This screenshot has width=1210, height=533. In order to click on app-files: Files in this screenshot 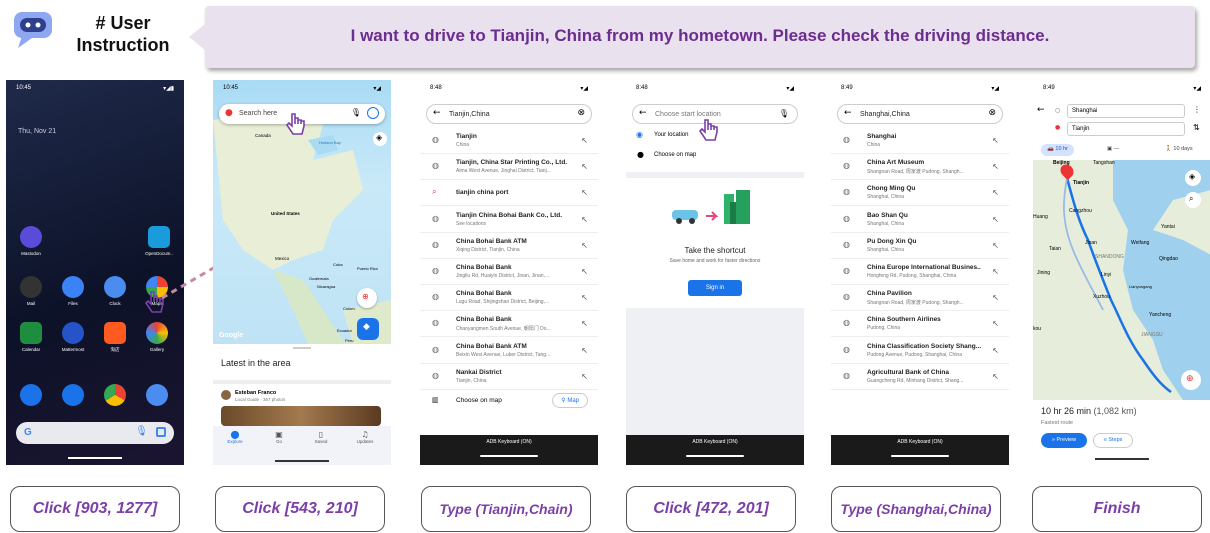, I will do `click(73, 291)`.